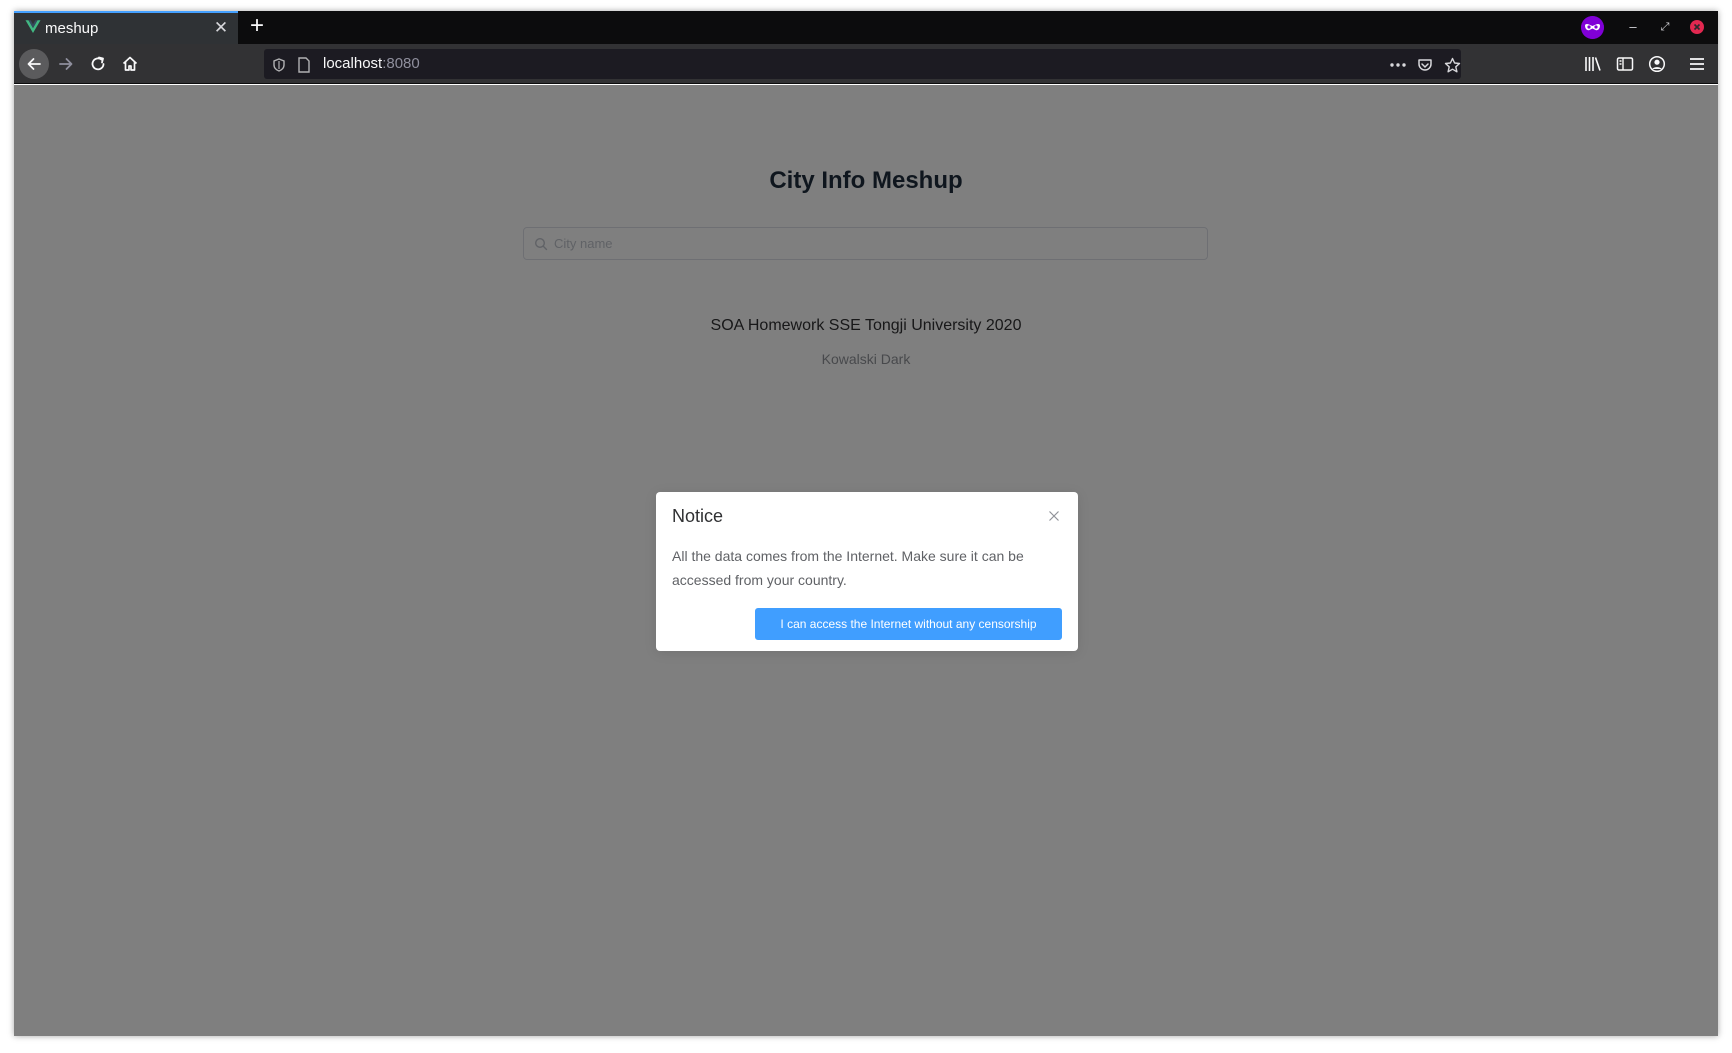  I want to click on tab-title: meshup, so click(72, 28).